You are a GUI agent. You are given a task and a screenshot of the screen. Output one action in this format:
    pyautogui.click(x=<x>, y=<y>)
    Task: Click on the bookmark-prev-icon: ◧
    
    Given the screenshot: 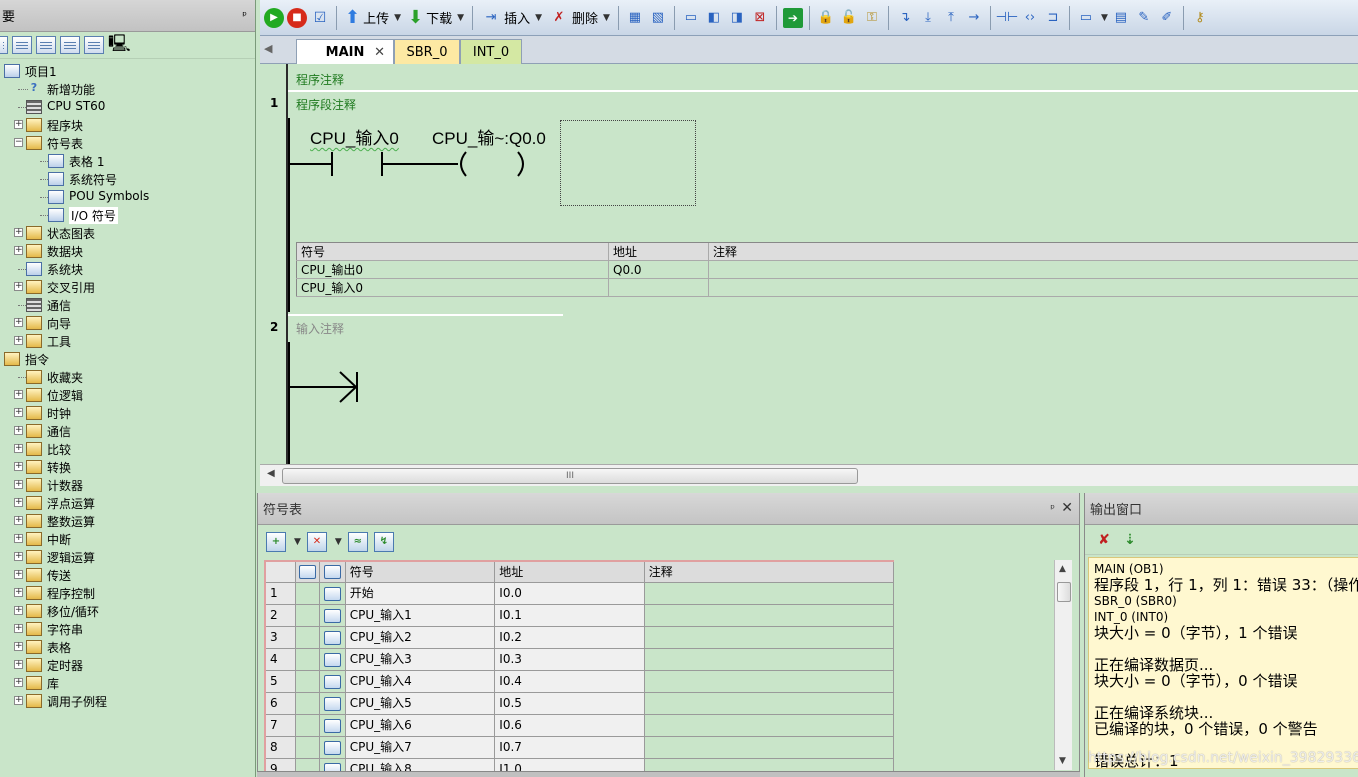 What is the action you would take?
    pyautogui.click(x=714, y=18)
    